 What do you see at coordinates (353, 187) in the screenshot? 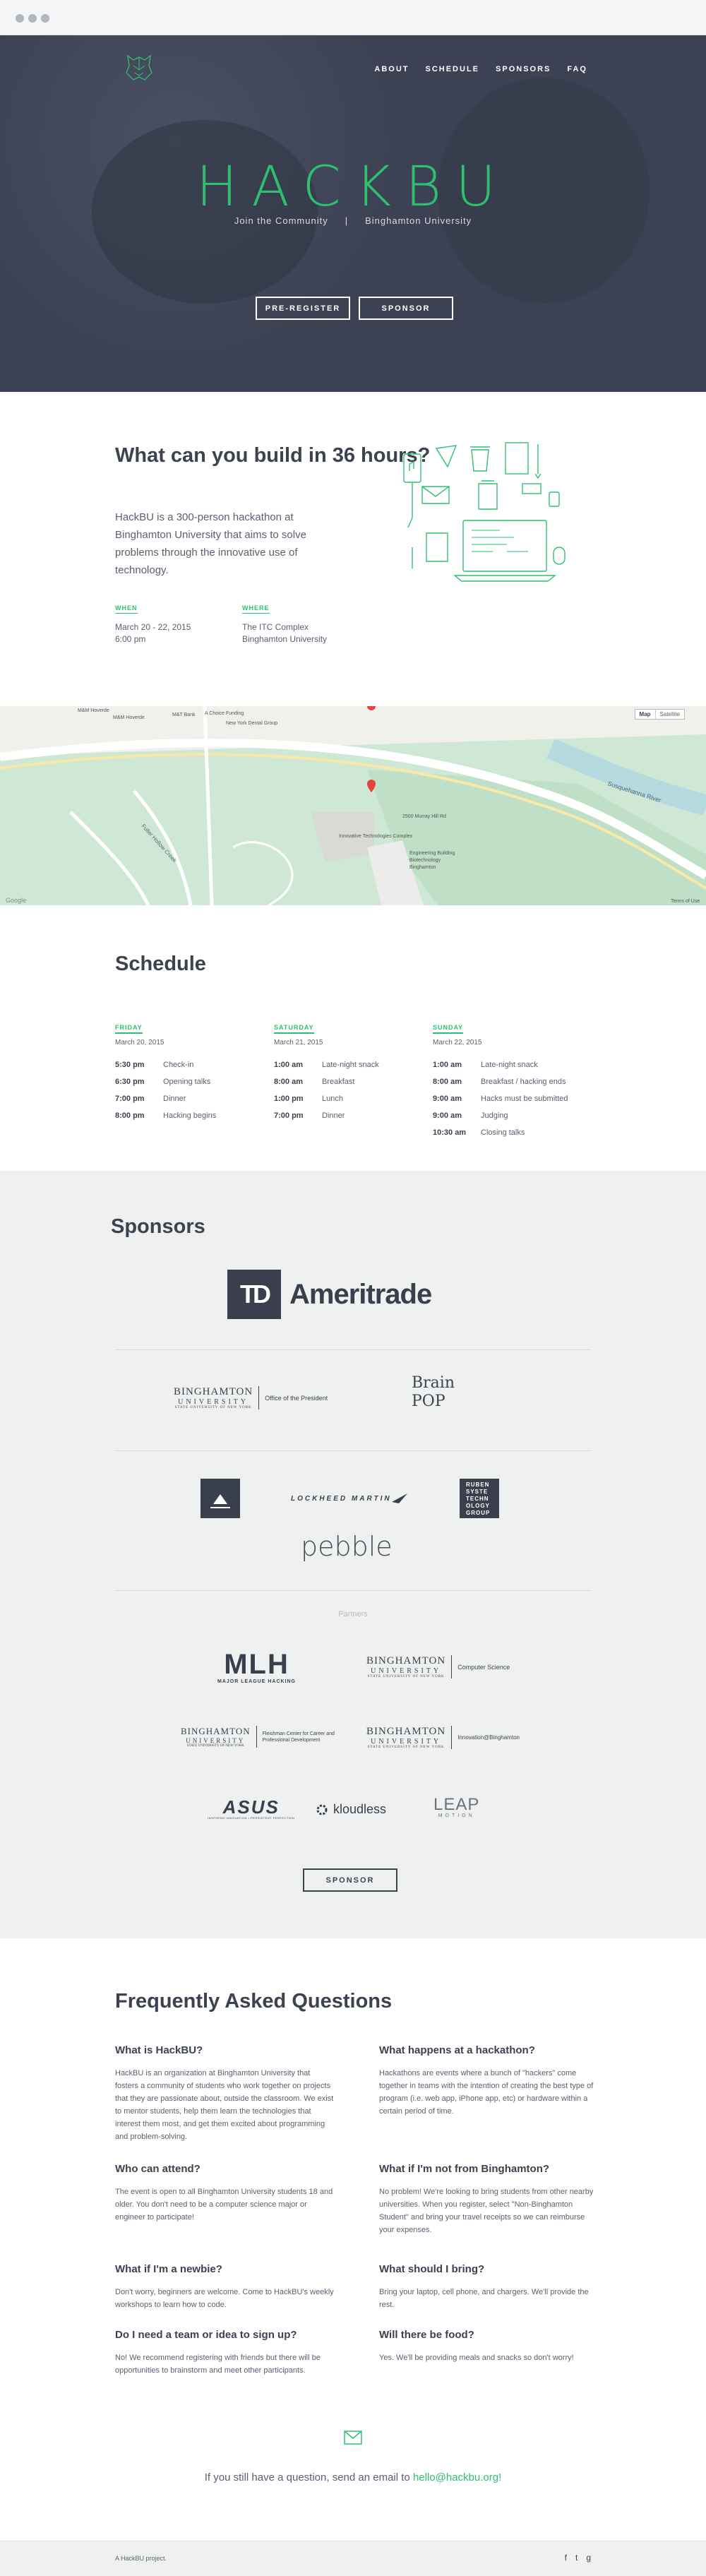
I see `hero-title: HACKBU` at bounding box center [353, 187].